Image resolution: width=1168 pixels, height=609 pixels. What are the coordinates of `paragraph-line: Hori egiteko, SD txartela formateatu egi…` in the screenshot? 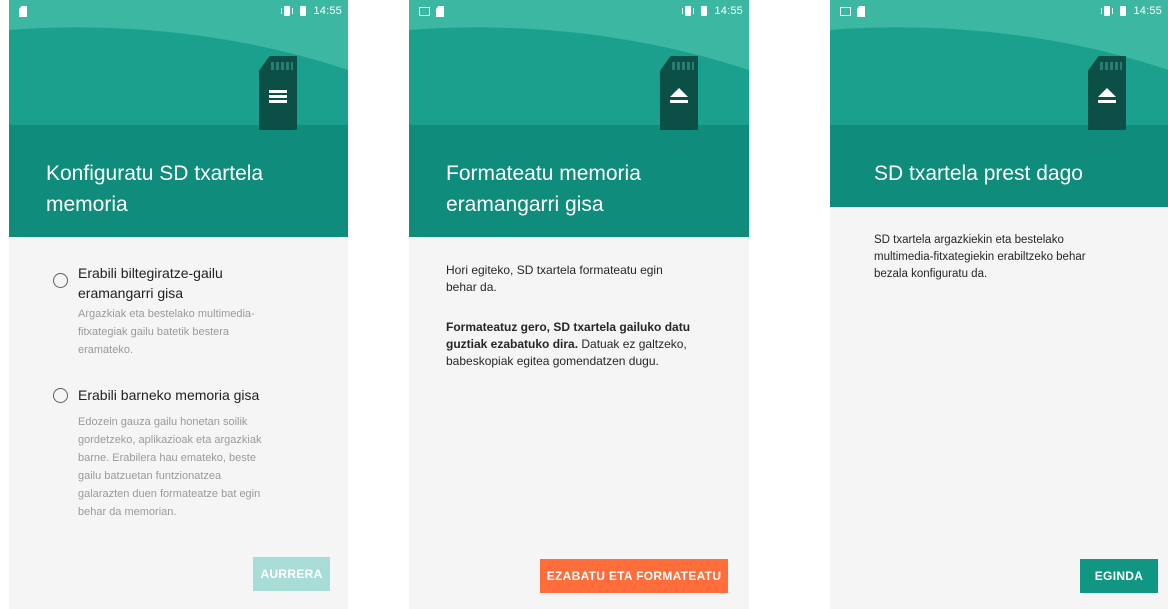 It's located at (554, 270).